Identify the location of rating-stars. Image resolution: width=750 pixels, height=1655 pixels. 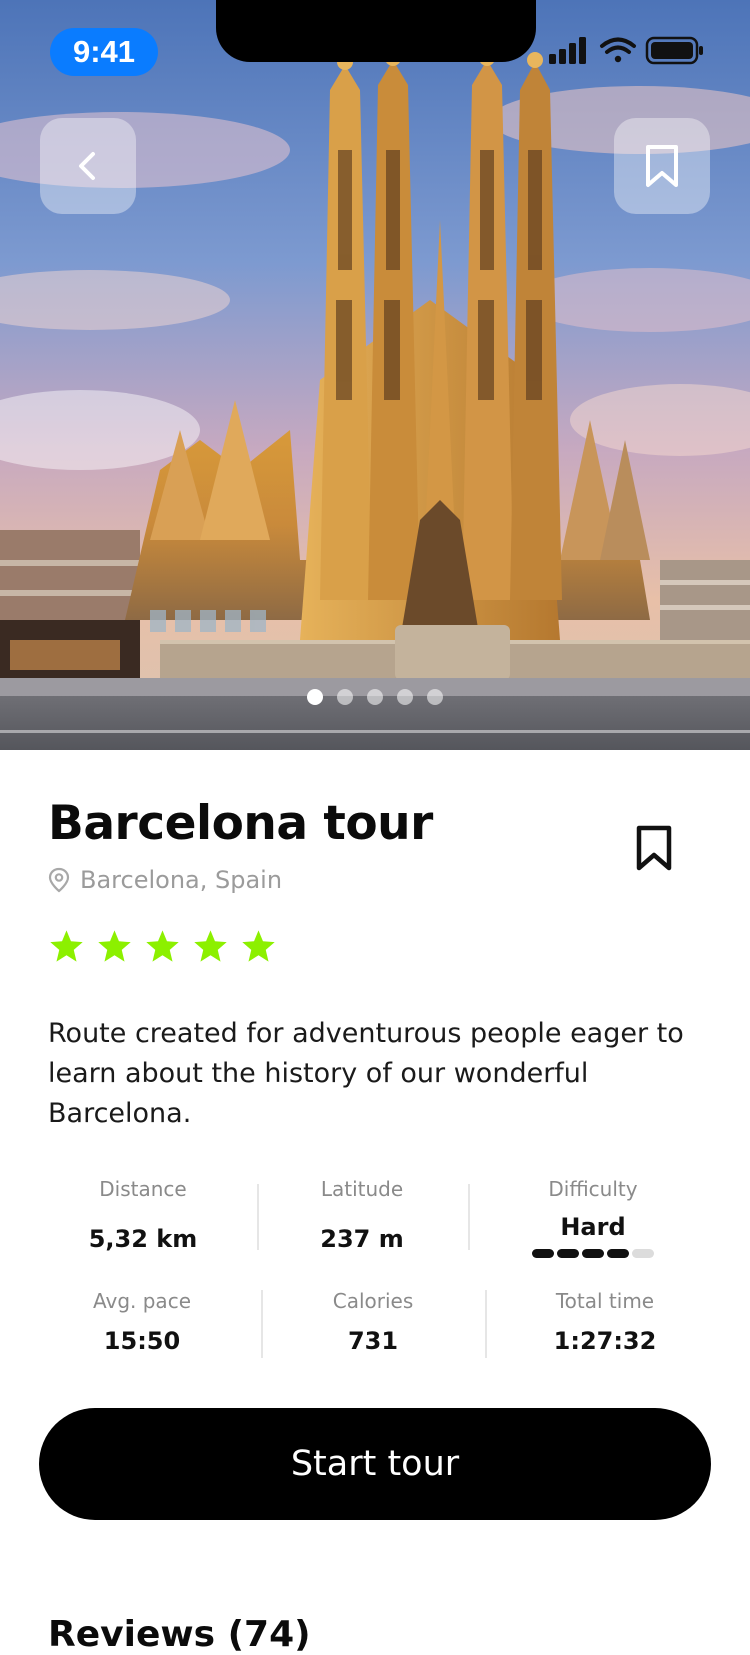
(162, 946).